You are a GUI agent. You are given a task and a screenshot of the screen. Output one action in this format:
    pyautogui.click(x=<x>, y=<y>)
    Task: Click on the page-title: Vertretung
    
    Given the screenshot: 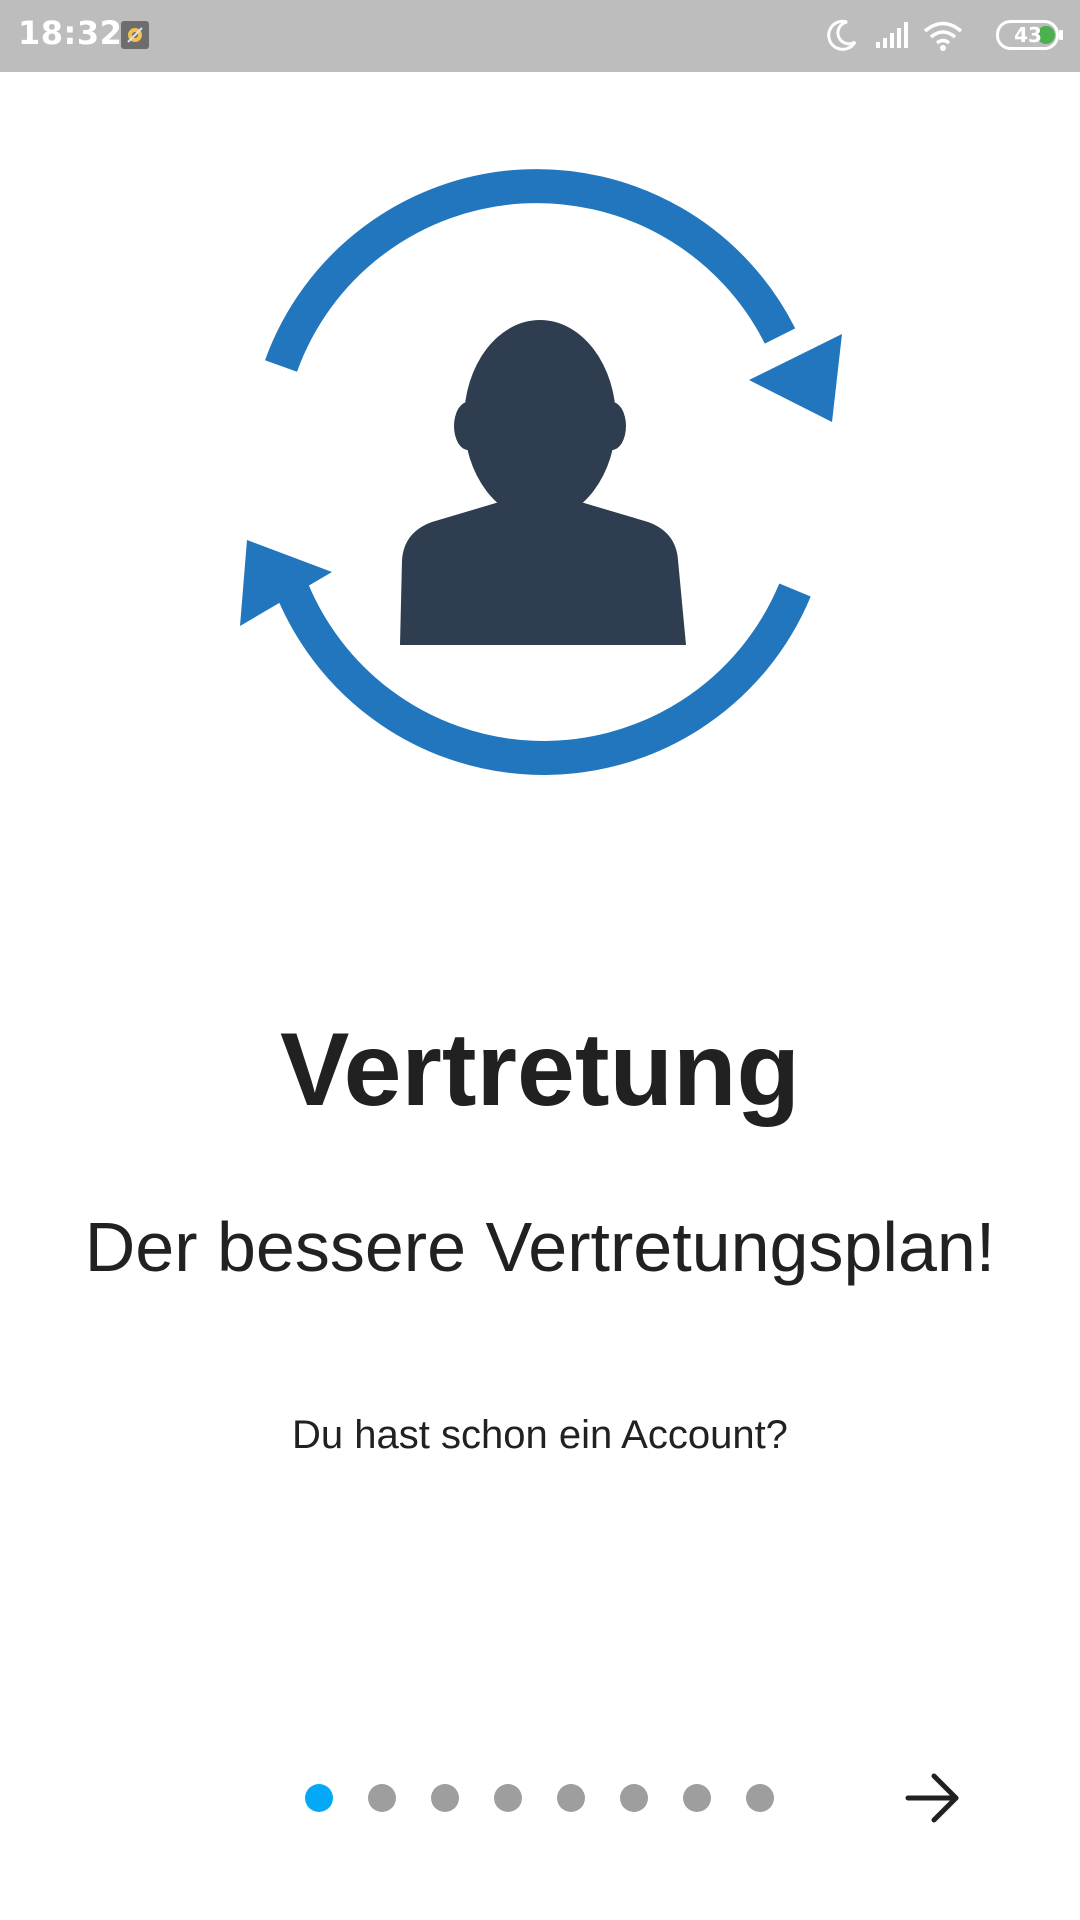 What is the action you would take?
    pyautogui.click(x=540, y=1070)
    